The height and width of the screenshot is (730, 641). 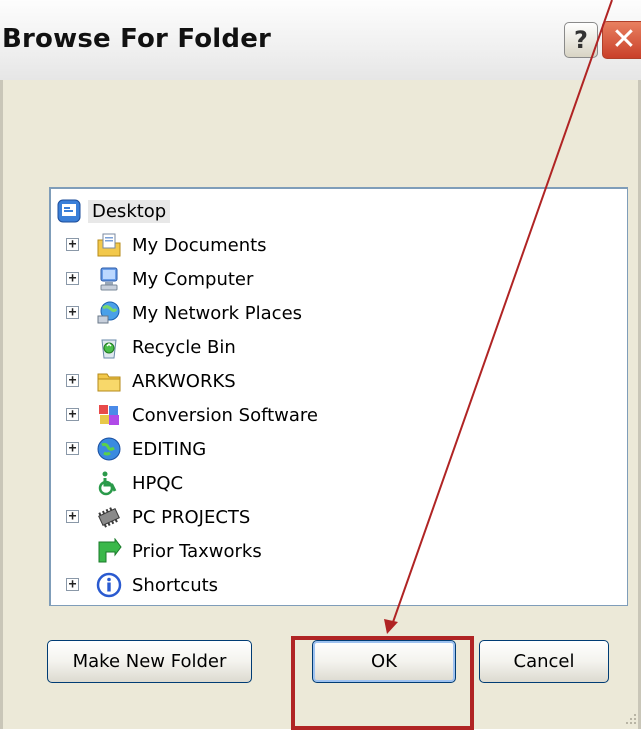 What do you see at coordinates (184, 347) in the screenshot?
I see `tree-item-label: Recycle Bin` at bounding box center [184, 347].